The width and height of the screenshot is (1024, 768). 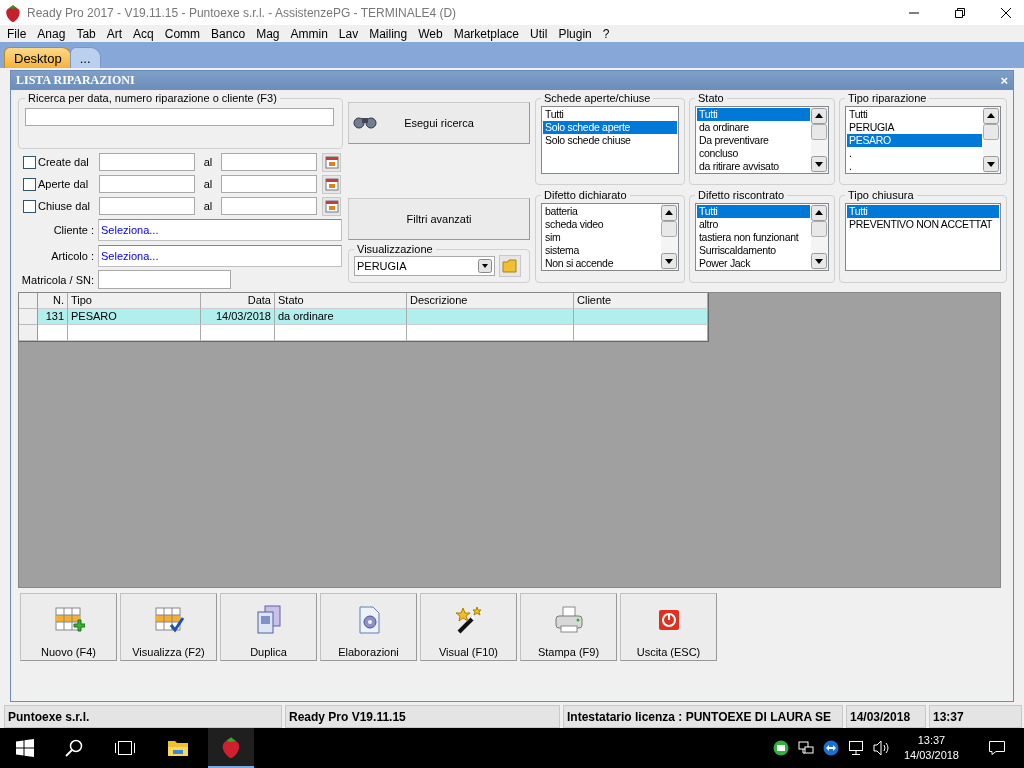 I want to click on clock-time: 13:37, so click(x=931, y=740).